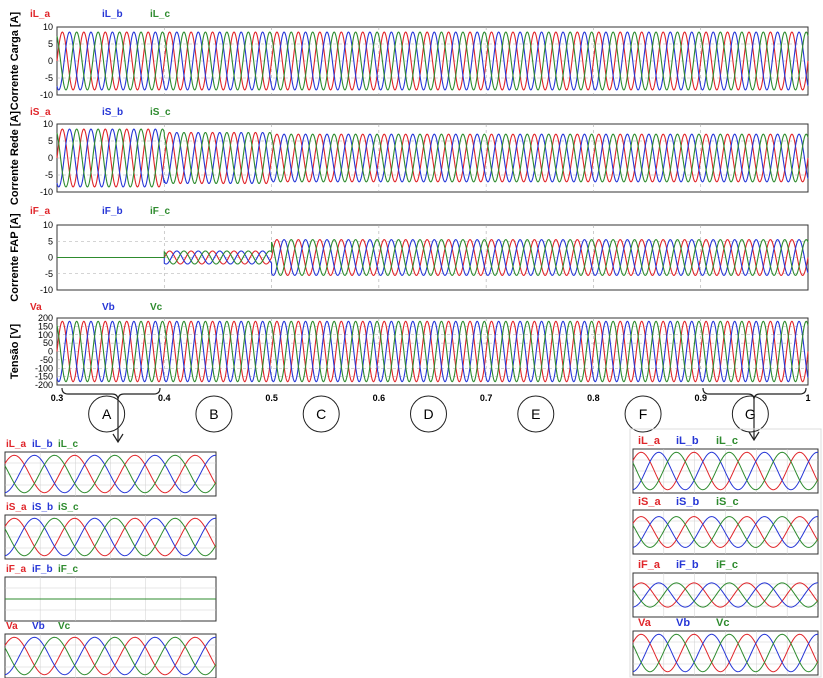  I want to click on legend-label: iL_c, so click(160, 14).